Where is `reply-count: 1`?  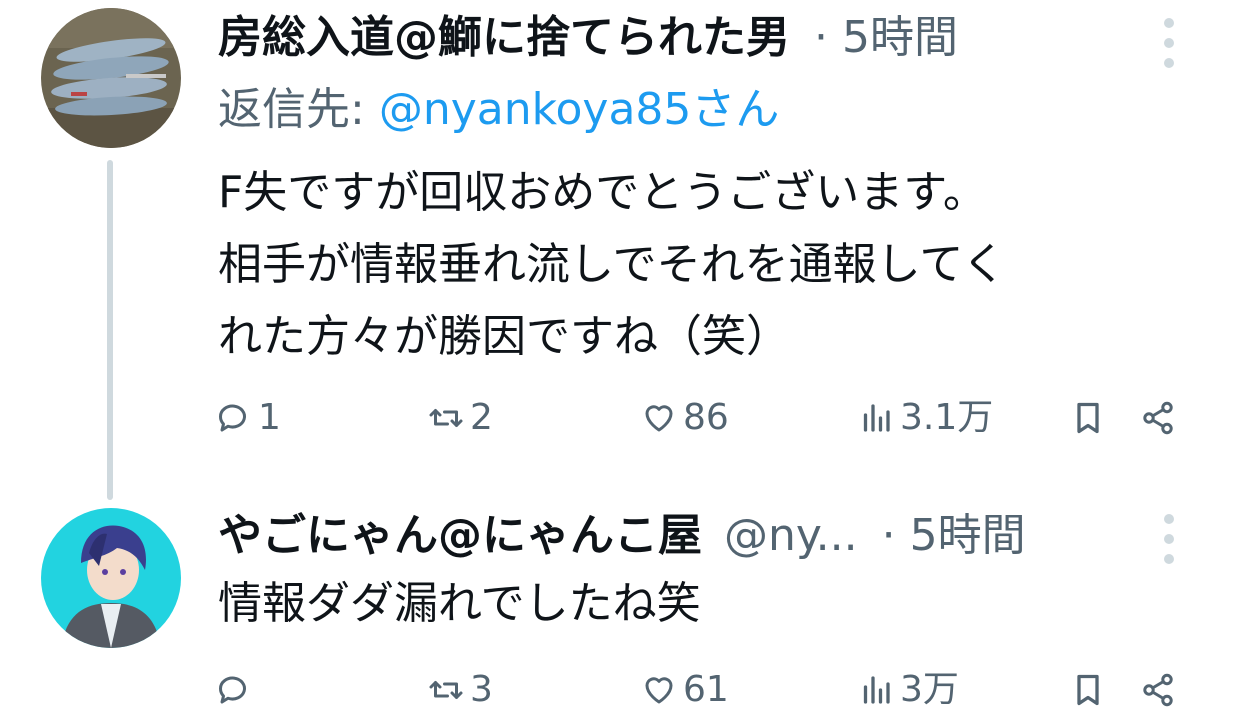 reply-count: 1 is located at coordinates (269, 417).